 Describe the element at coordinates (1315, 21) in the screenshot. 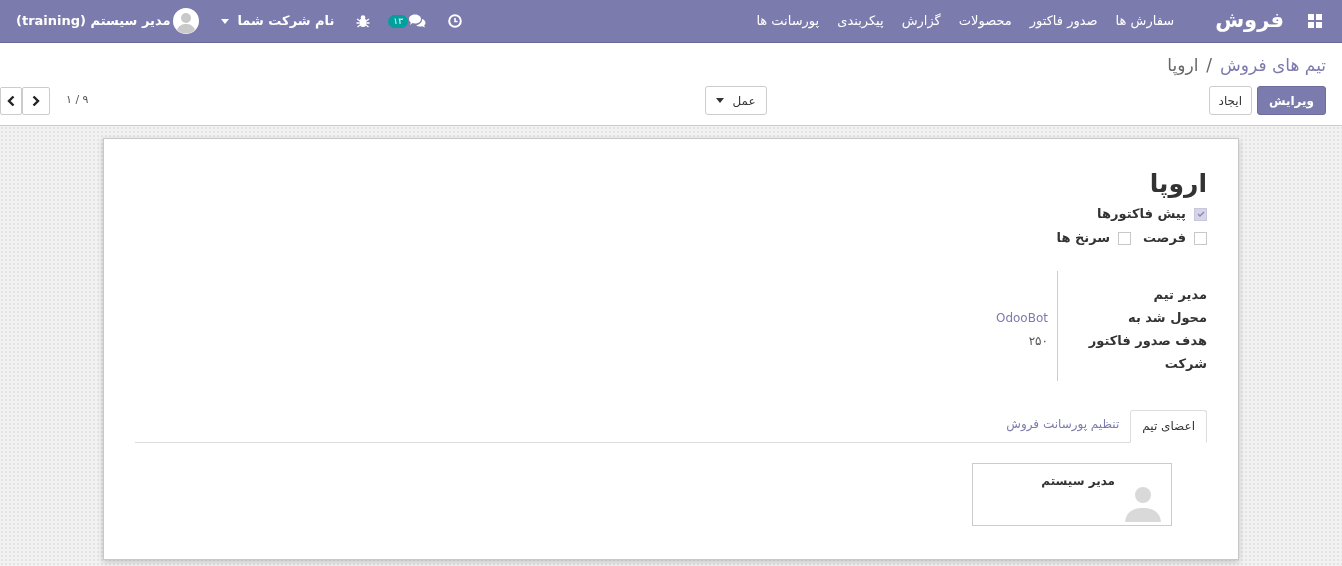

I see `apps-icon` at that location.